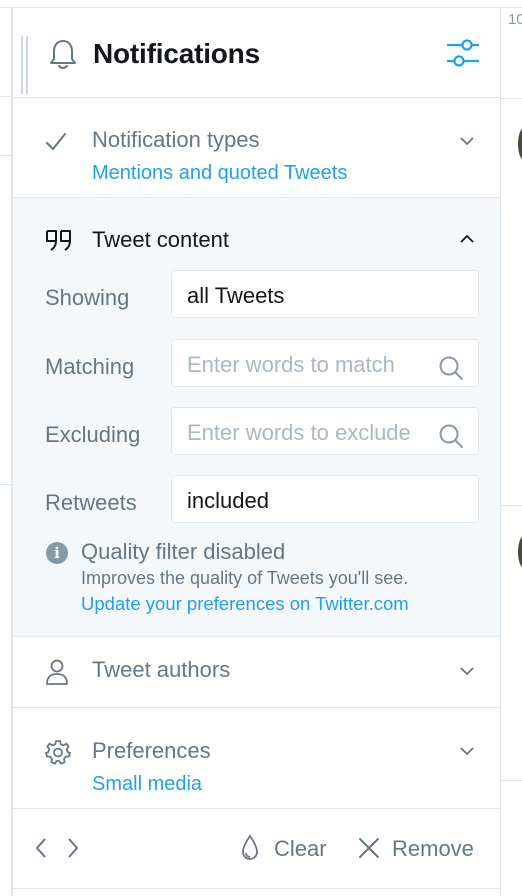  Describe the element at coordinates (325, 499) in the screenshot. I see `retweets-select: included` at that location.